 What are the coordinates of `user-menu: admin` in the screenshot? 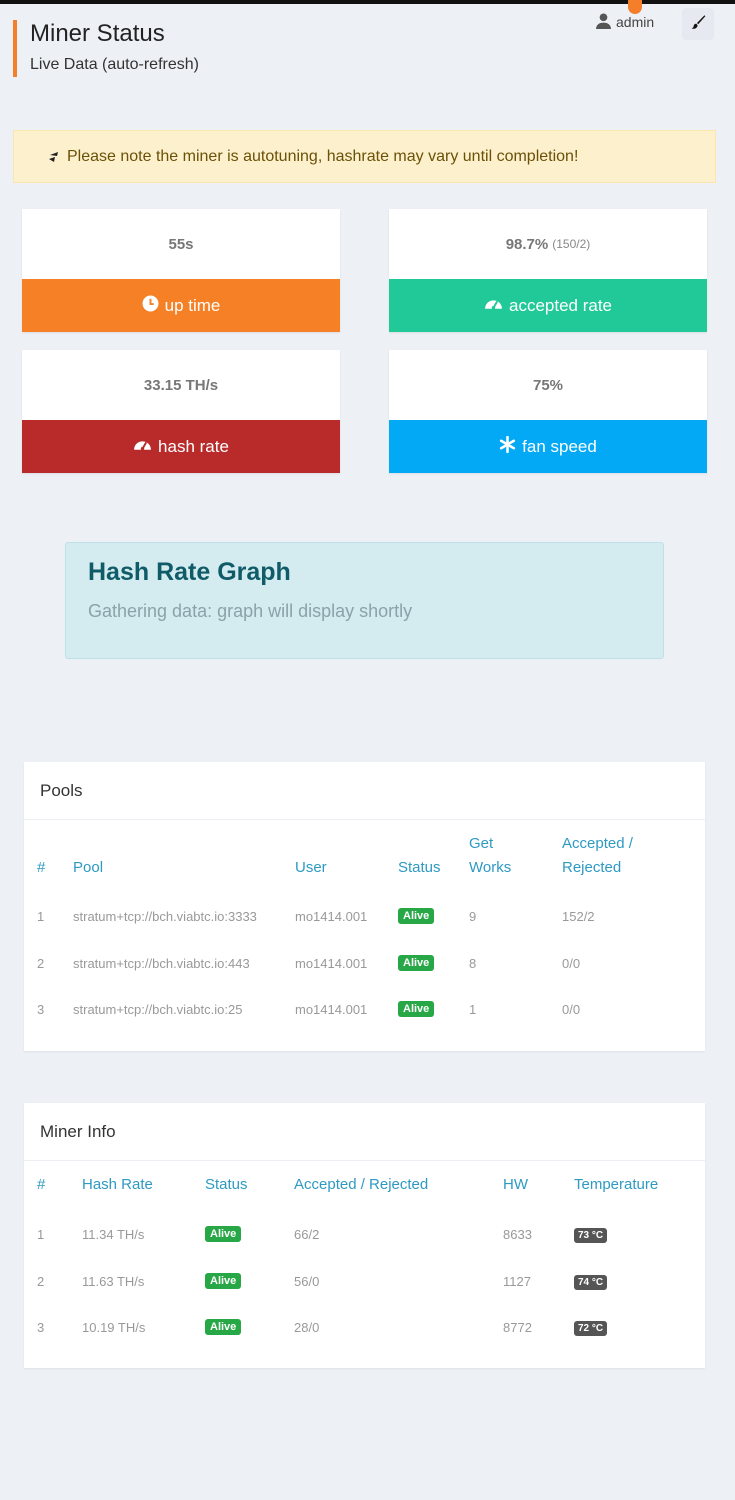 It's located at (624, 22).